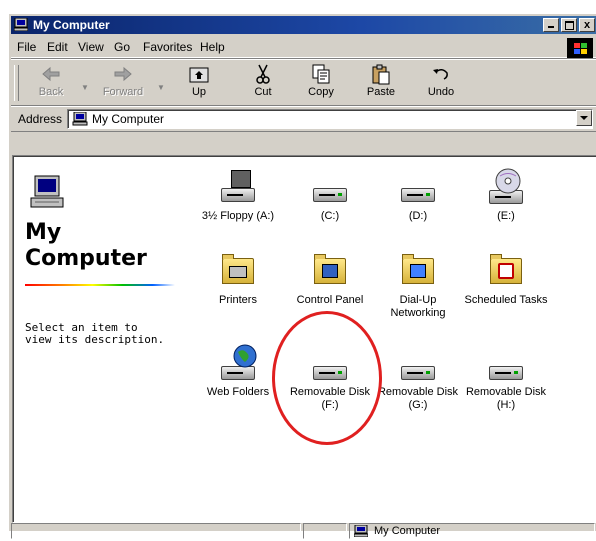 The width and height of the screenshot is (596, 541). Describe the element at coordinates (199, 75) in the screenshot. I see `up-folder-icon` at that location.